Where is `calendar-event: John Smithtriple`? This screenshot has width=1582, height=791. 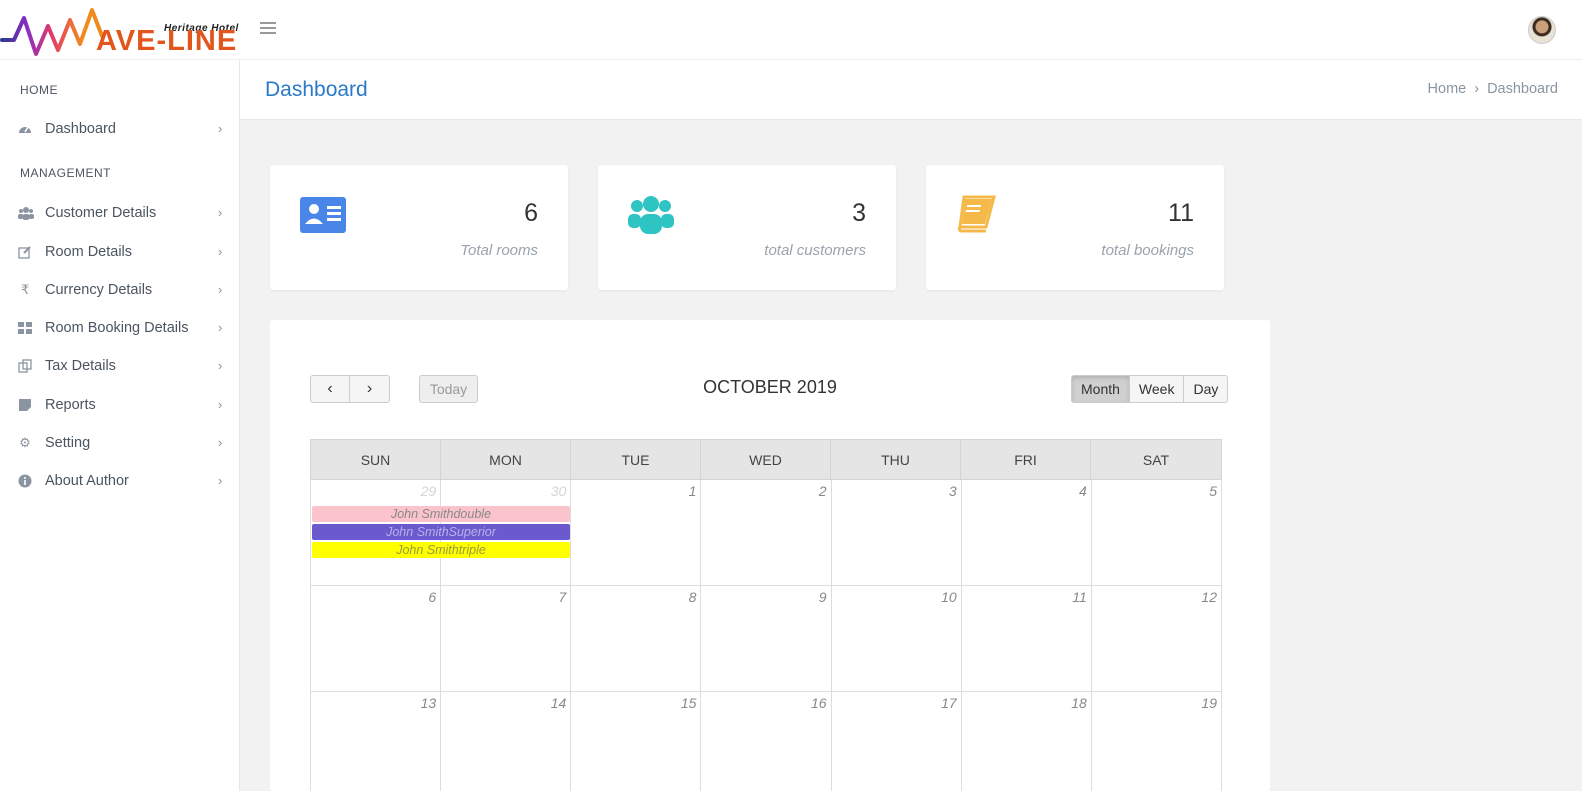 calendar-event: John Smithtriple is located at coordinates (441, 550).